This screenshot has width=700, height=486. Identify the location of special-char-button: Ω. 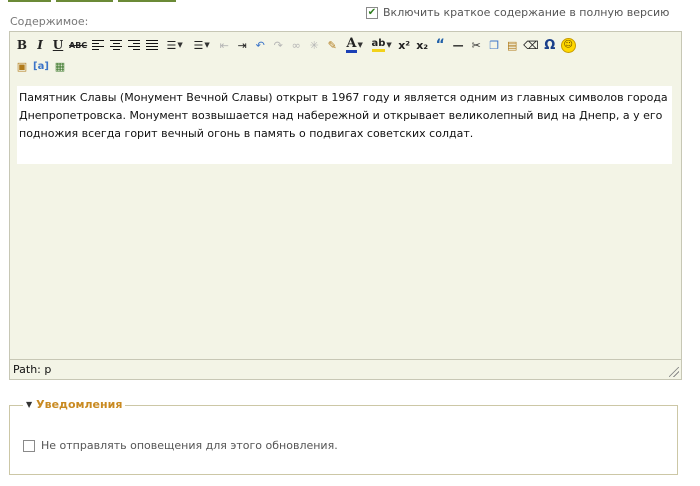
(550, 45).